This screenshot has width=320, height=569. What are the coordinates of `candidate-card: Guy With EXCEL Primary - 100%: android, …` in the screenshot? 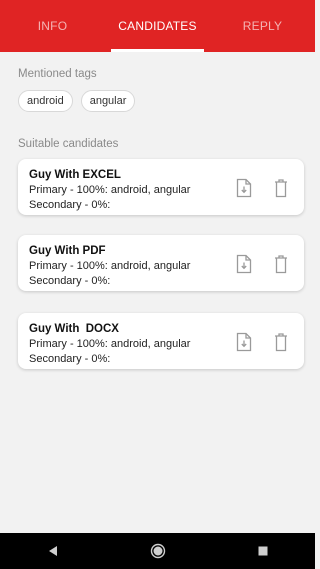 It's located at (161, 187).